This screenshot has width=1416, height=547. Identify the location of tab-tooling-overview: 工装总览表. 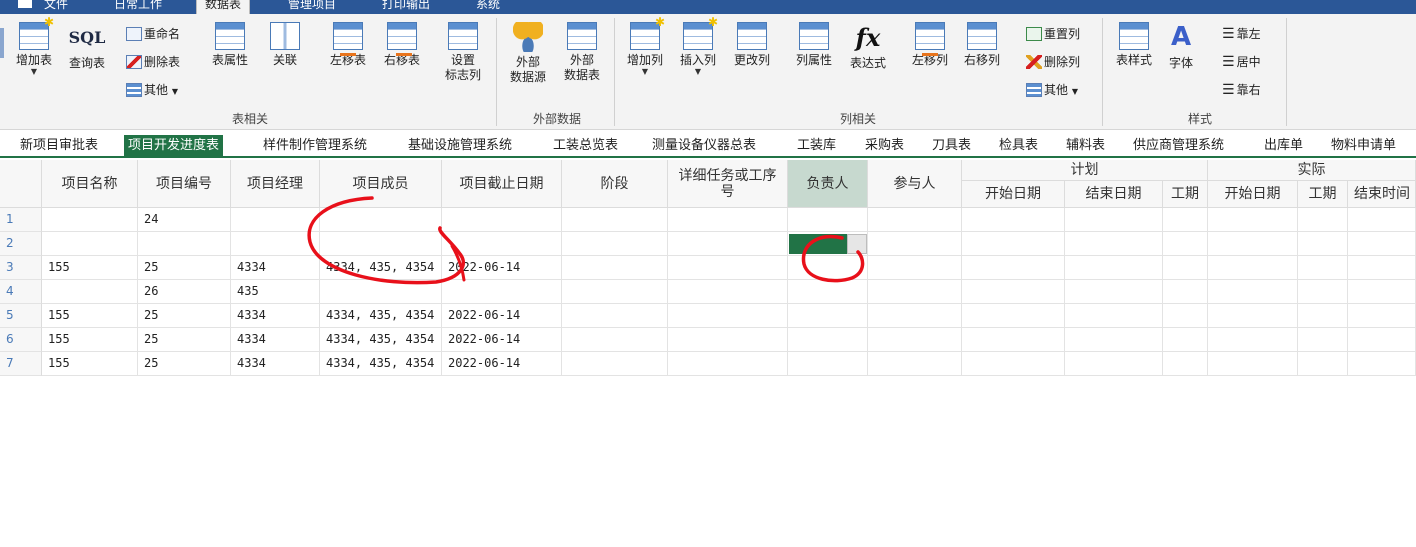
(585, 146).